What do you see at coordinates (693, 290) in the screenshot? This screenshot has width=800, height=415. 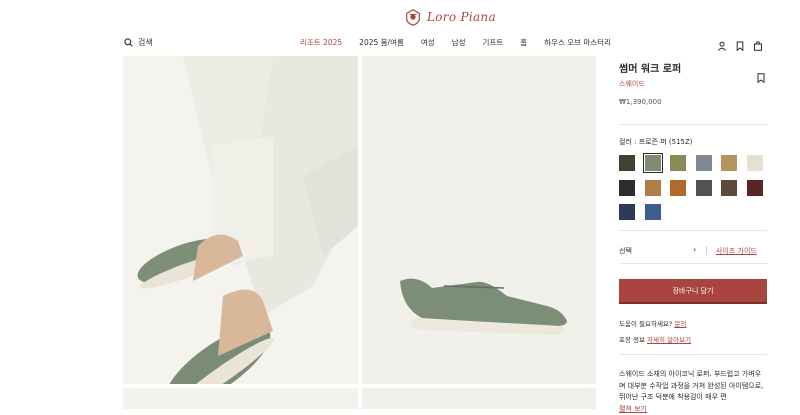 I see `add-to-cart-button: 장바구니 담기` at bounding box center [693, 290].